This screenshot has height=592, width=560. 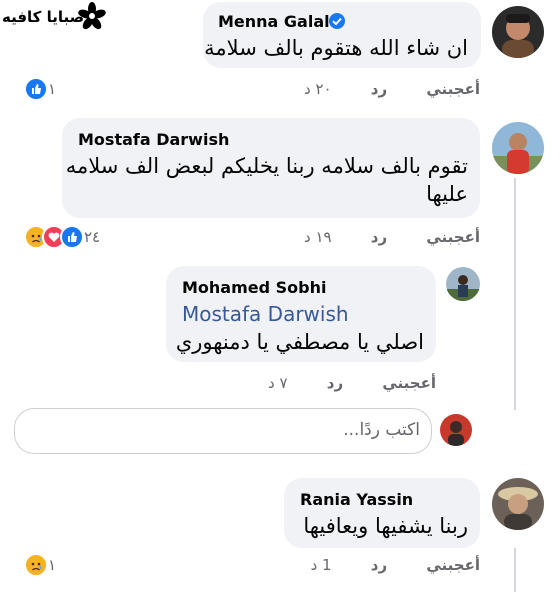 What do you see at coordinates (385, 526) in the screenshot?
I see `comment-text: ربنا يشفيها ويعافيها` at bounding box center [385, 526].